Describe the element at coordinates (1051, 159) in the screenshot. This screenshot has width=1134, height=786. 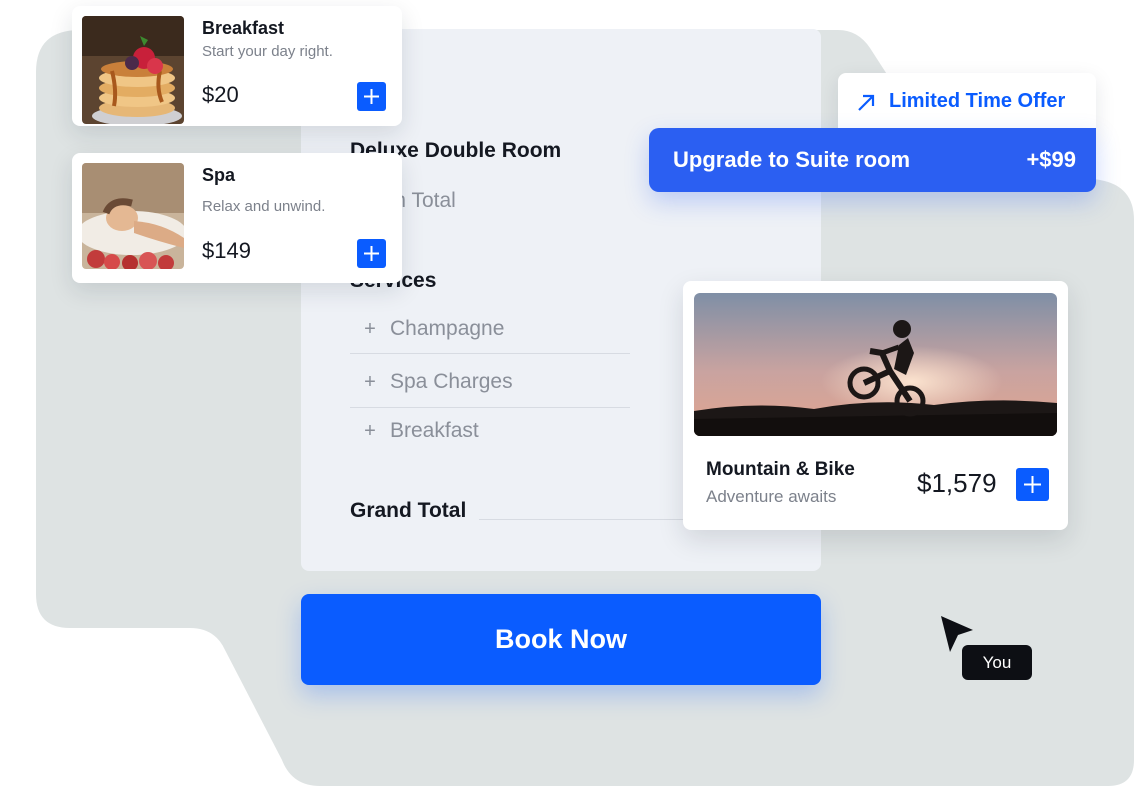
I see `upgrade-price: +$99` at that location.